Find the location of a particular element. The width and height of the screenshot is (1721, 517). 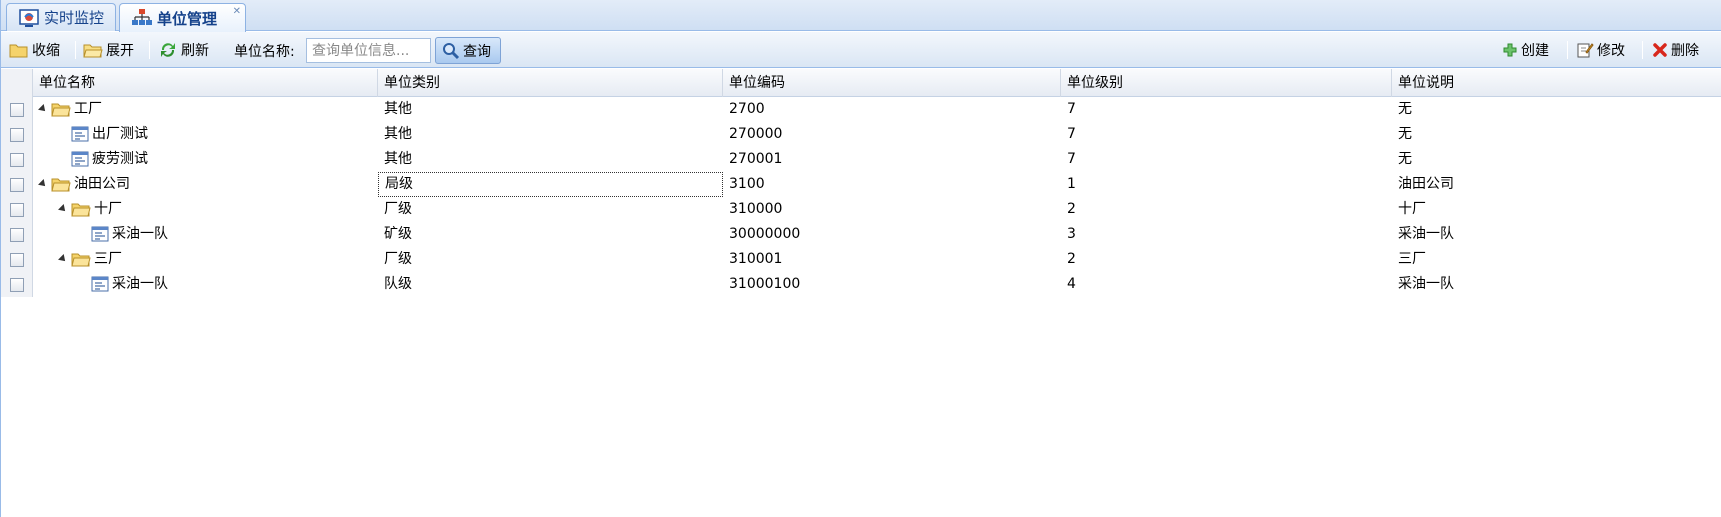

cell-desc: 十厂 is located at coordinates (1412, 209).